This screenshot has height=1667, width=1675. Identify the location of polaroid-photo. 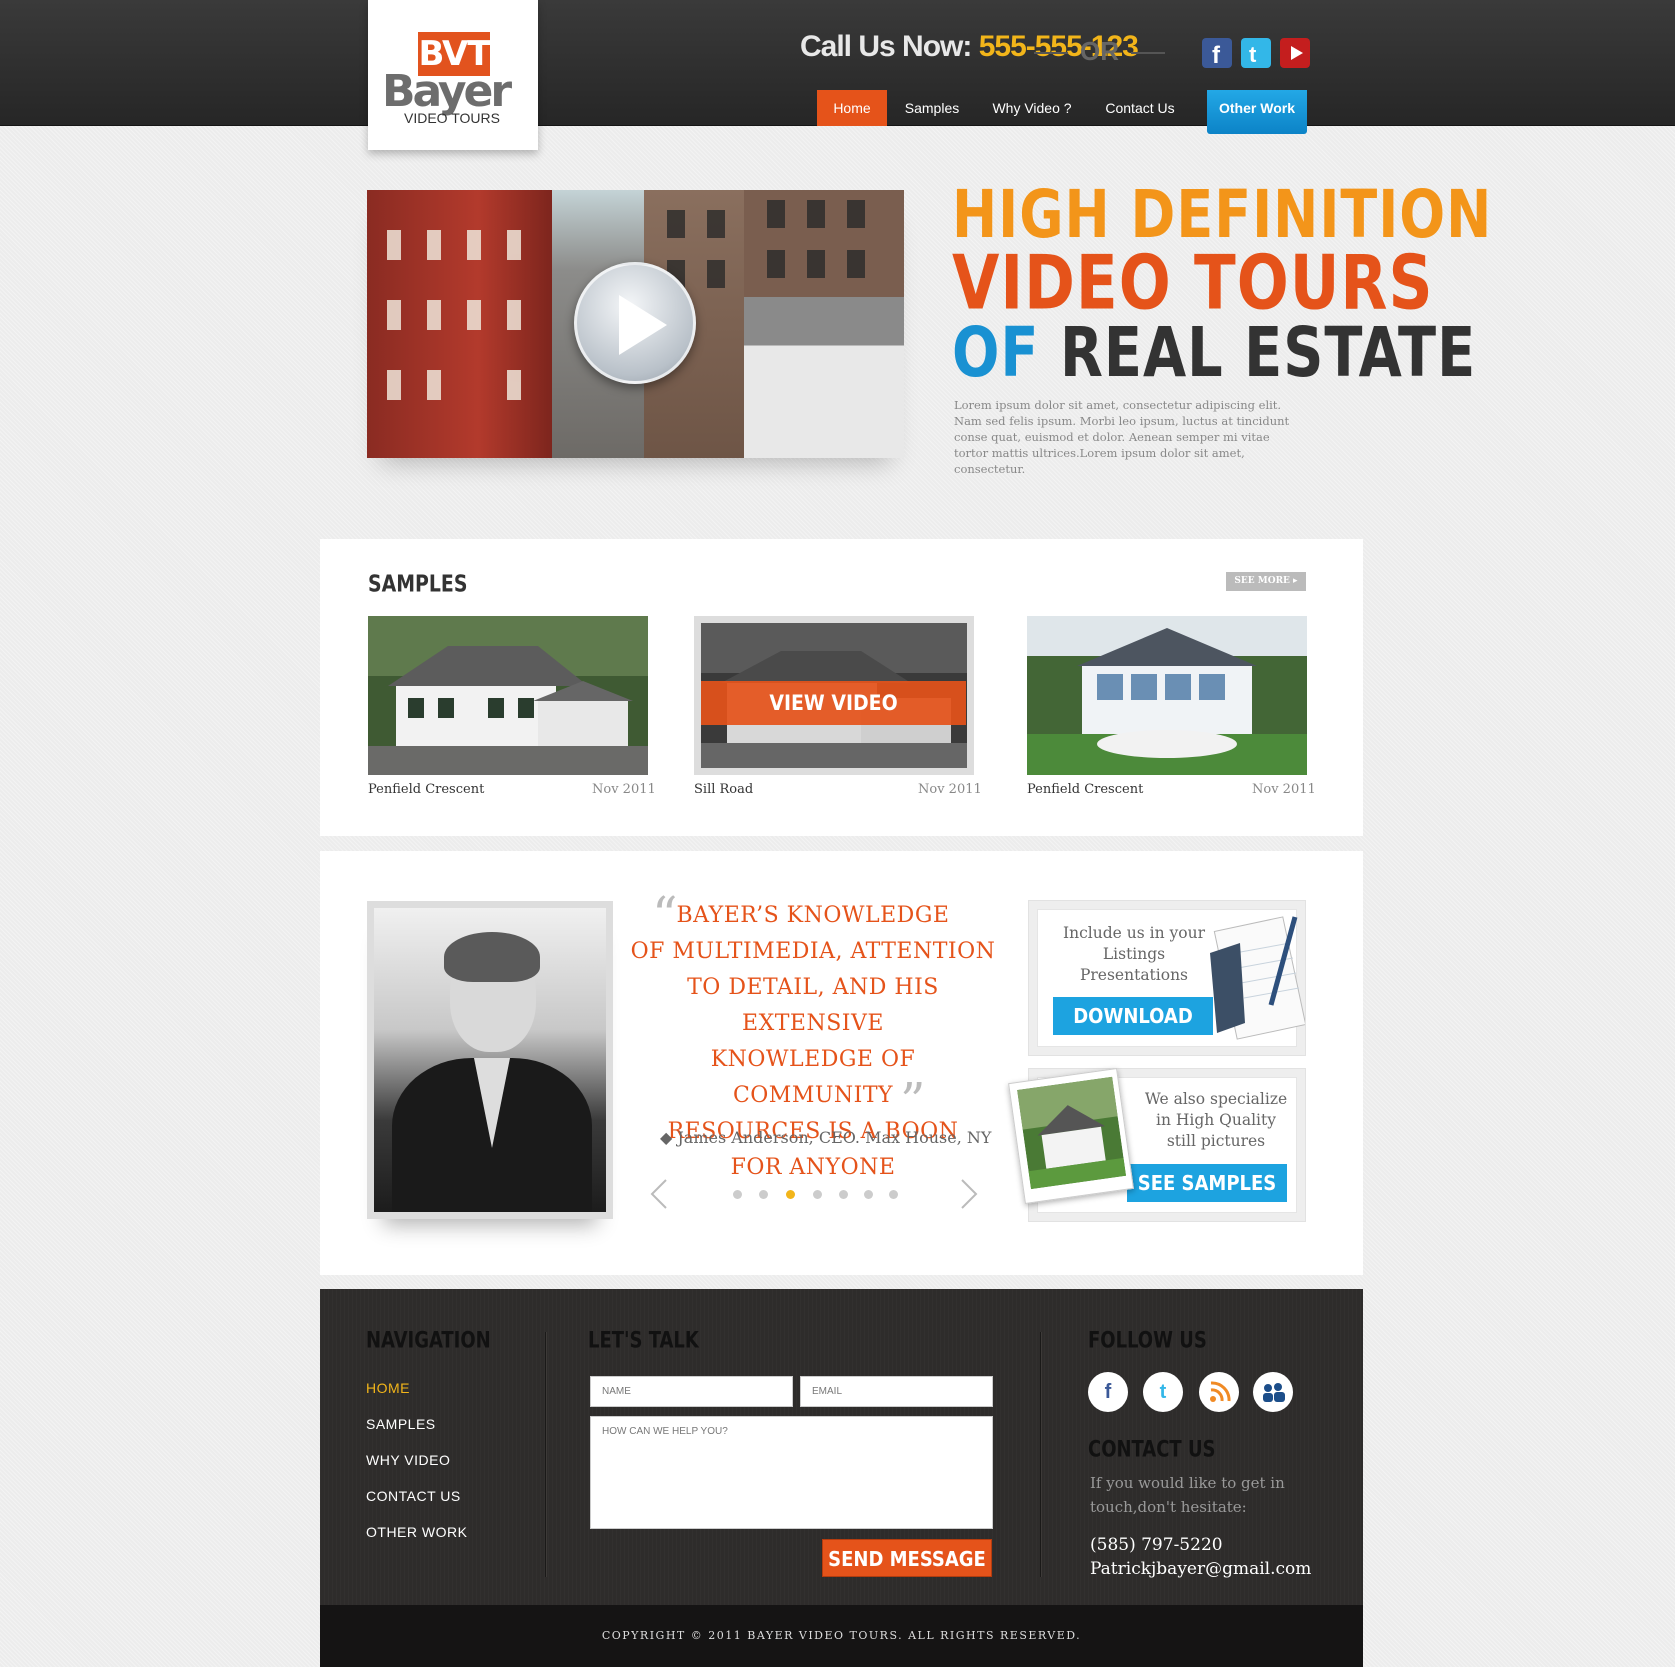
(1071, 1136).